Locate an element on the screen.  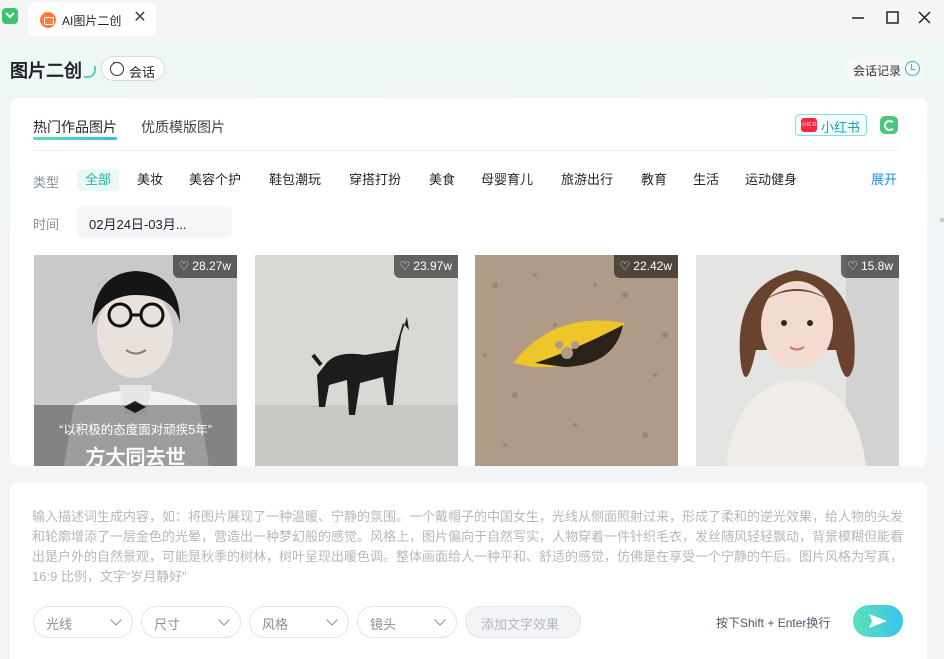
gallery-item: ♡ 15.8w is located at coordinates (797, 360).